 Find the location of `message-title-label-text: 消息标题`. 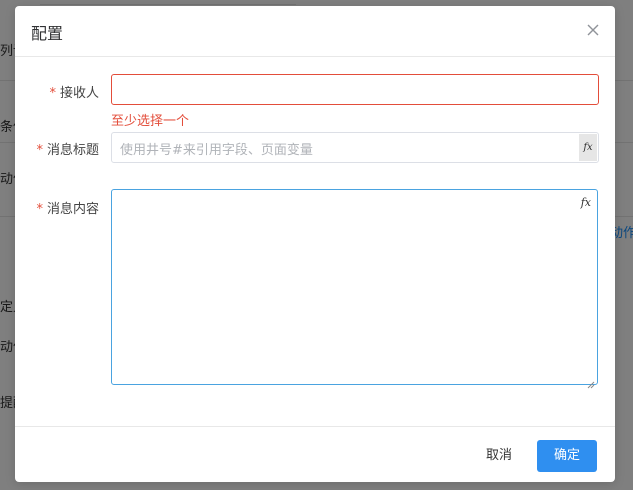

message-title-label-text: 消息标题 is located at coordinates (72, 150).